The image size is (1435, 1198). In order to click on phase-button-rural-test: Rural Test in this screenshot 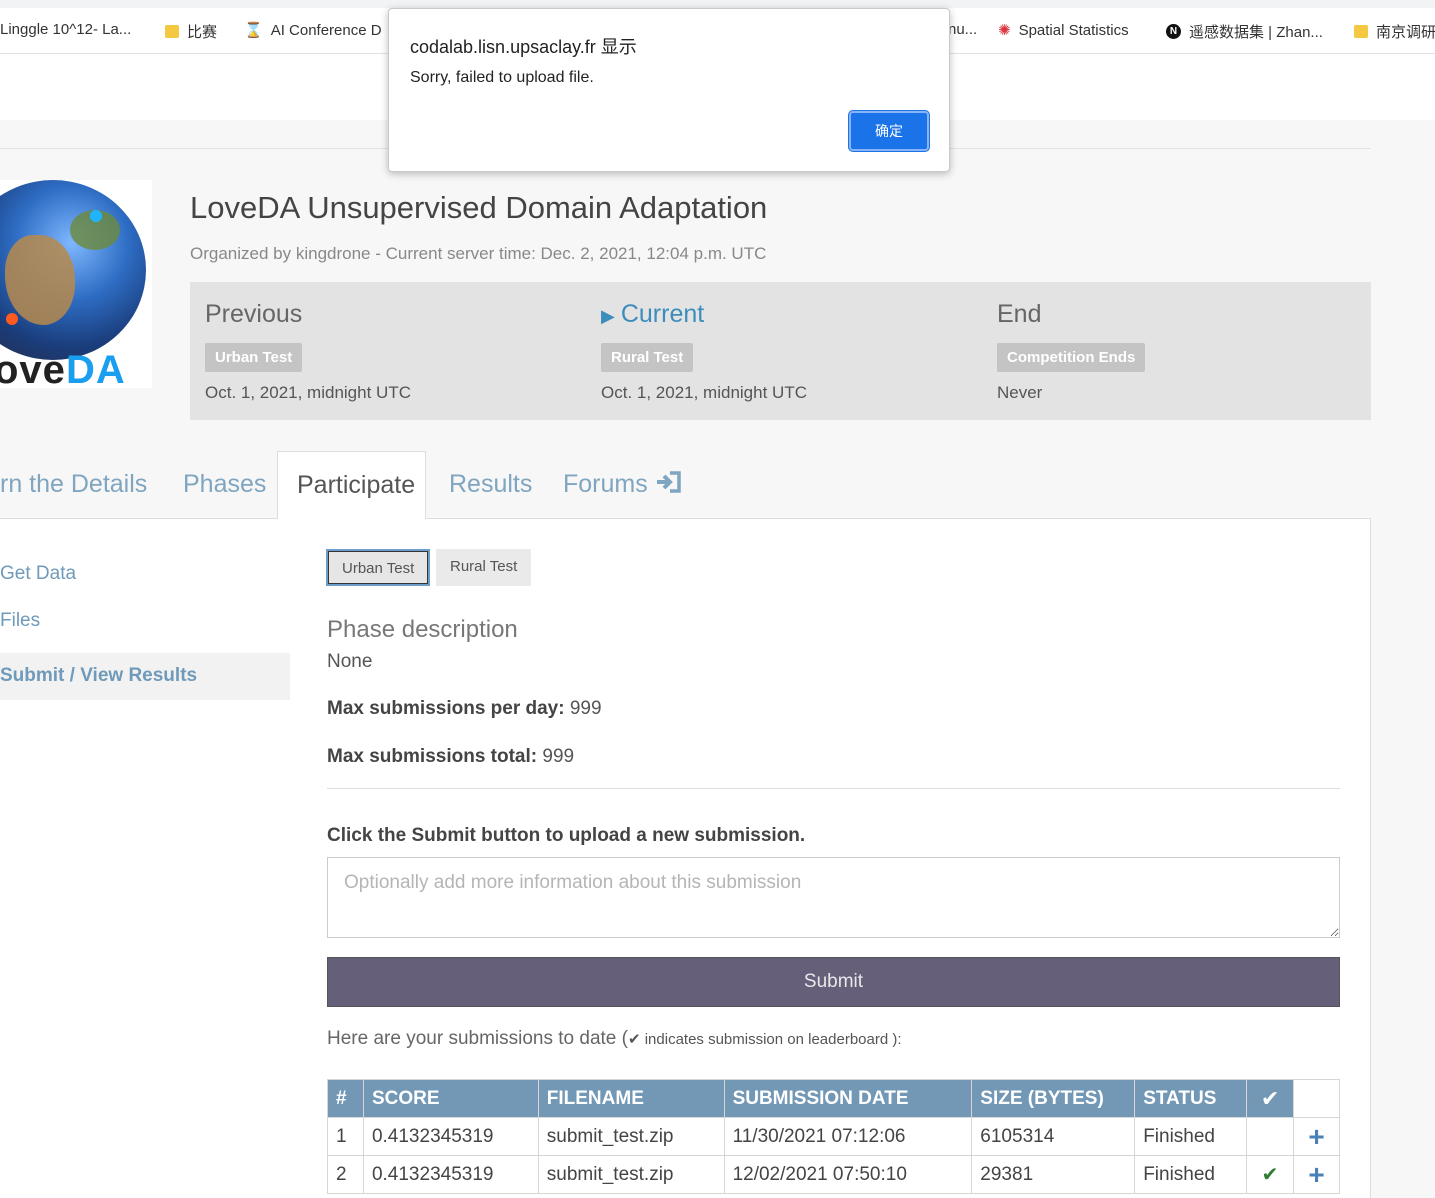, I will do `click(484, 567)`.